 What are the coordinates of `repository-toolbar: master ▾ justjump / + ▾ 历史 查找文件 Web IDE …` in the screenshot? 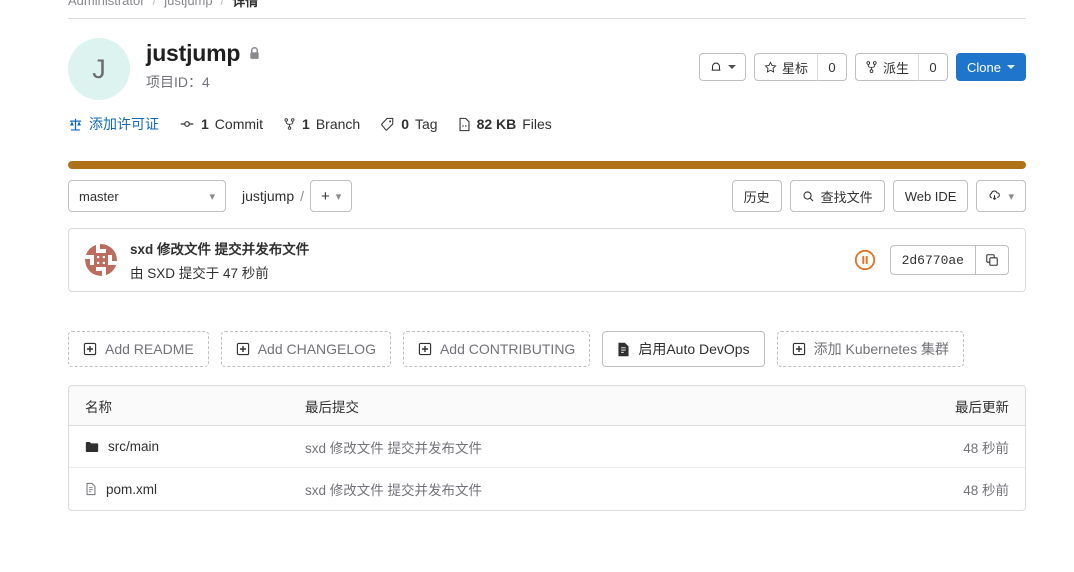 It's located at (547, 196).